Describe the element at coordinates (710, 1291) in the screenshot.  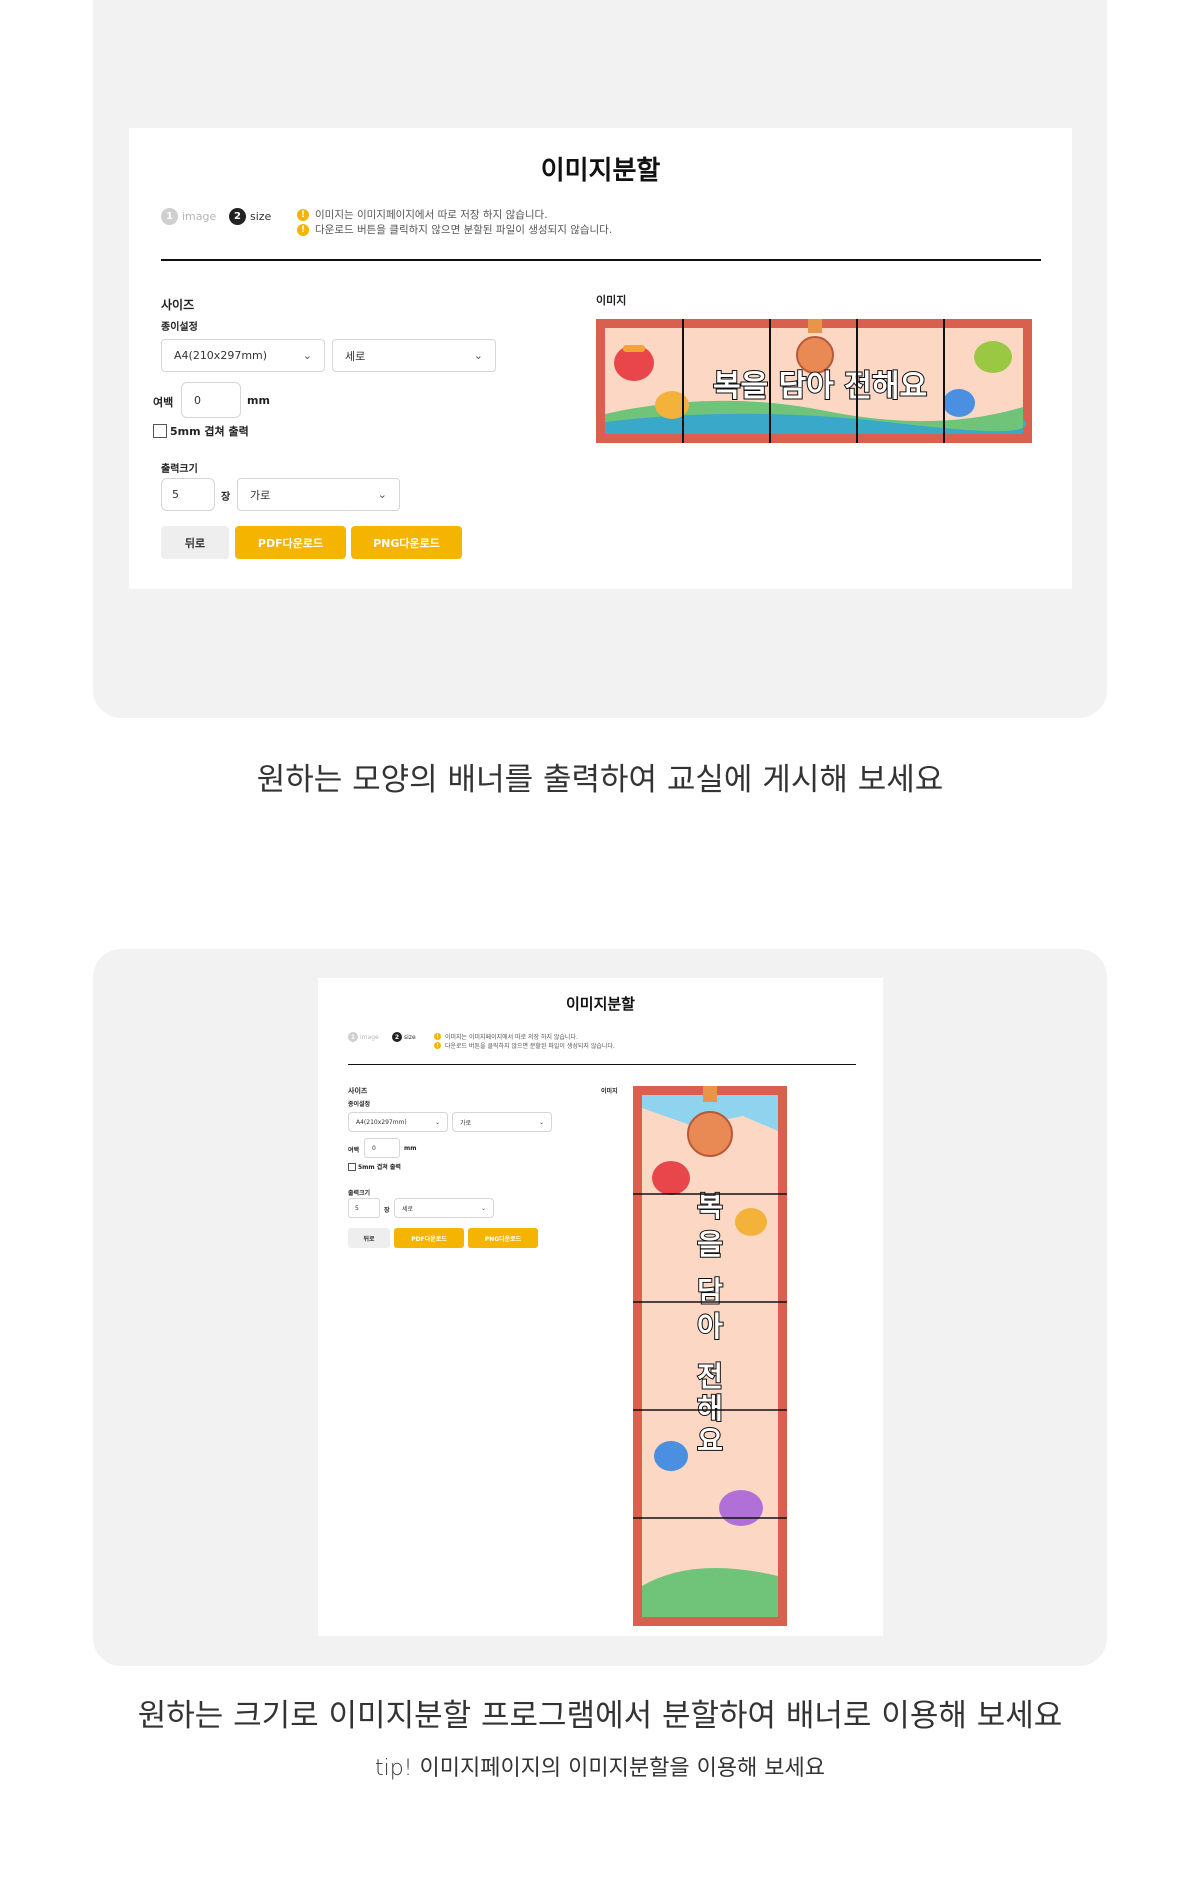
I see `banner-char: 담` at that location.